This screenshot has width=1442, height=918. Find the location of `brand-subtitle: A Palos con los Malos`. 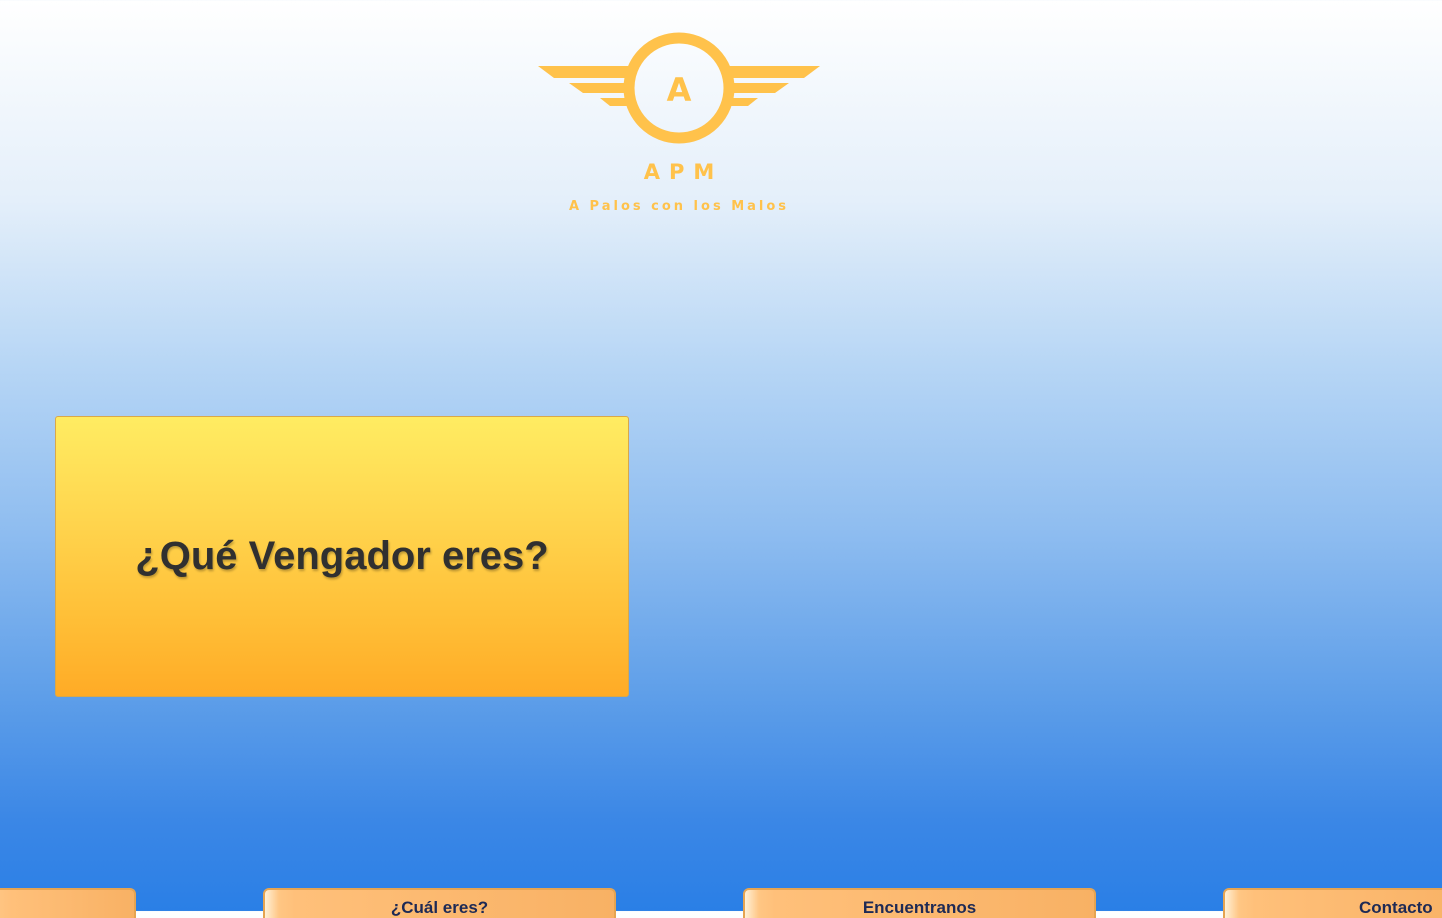

brand-subtitle: A Palos con los Malos is located at coordinates (679, 206).